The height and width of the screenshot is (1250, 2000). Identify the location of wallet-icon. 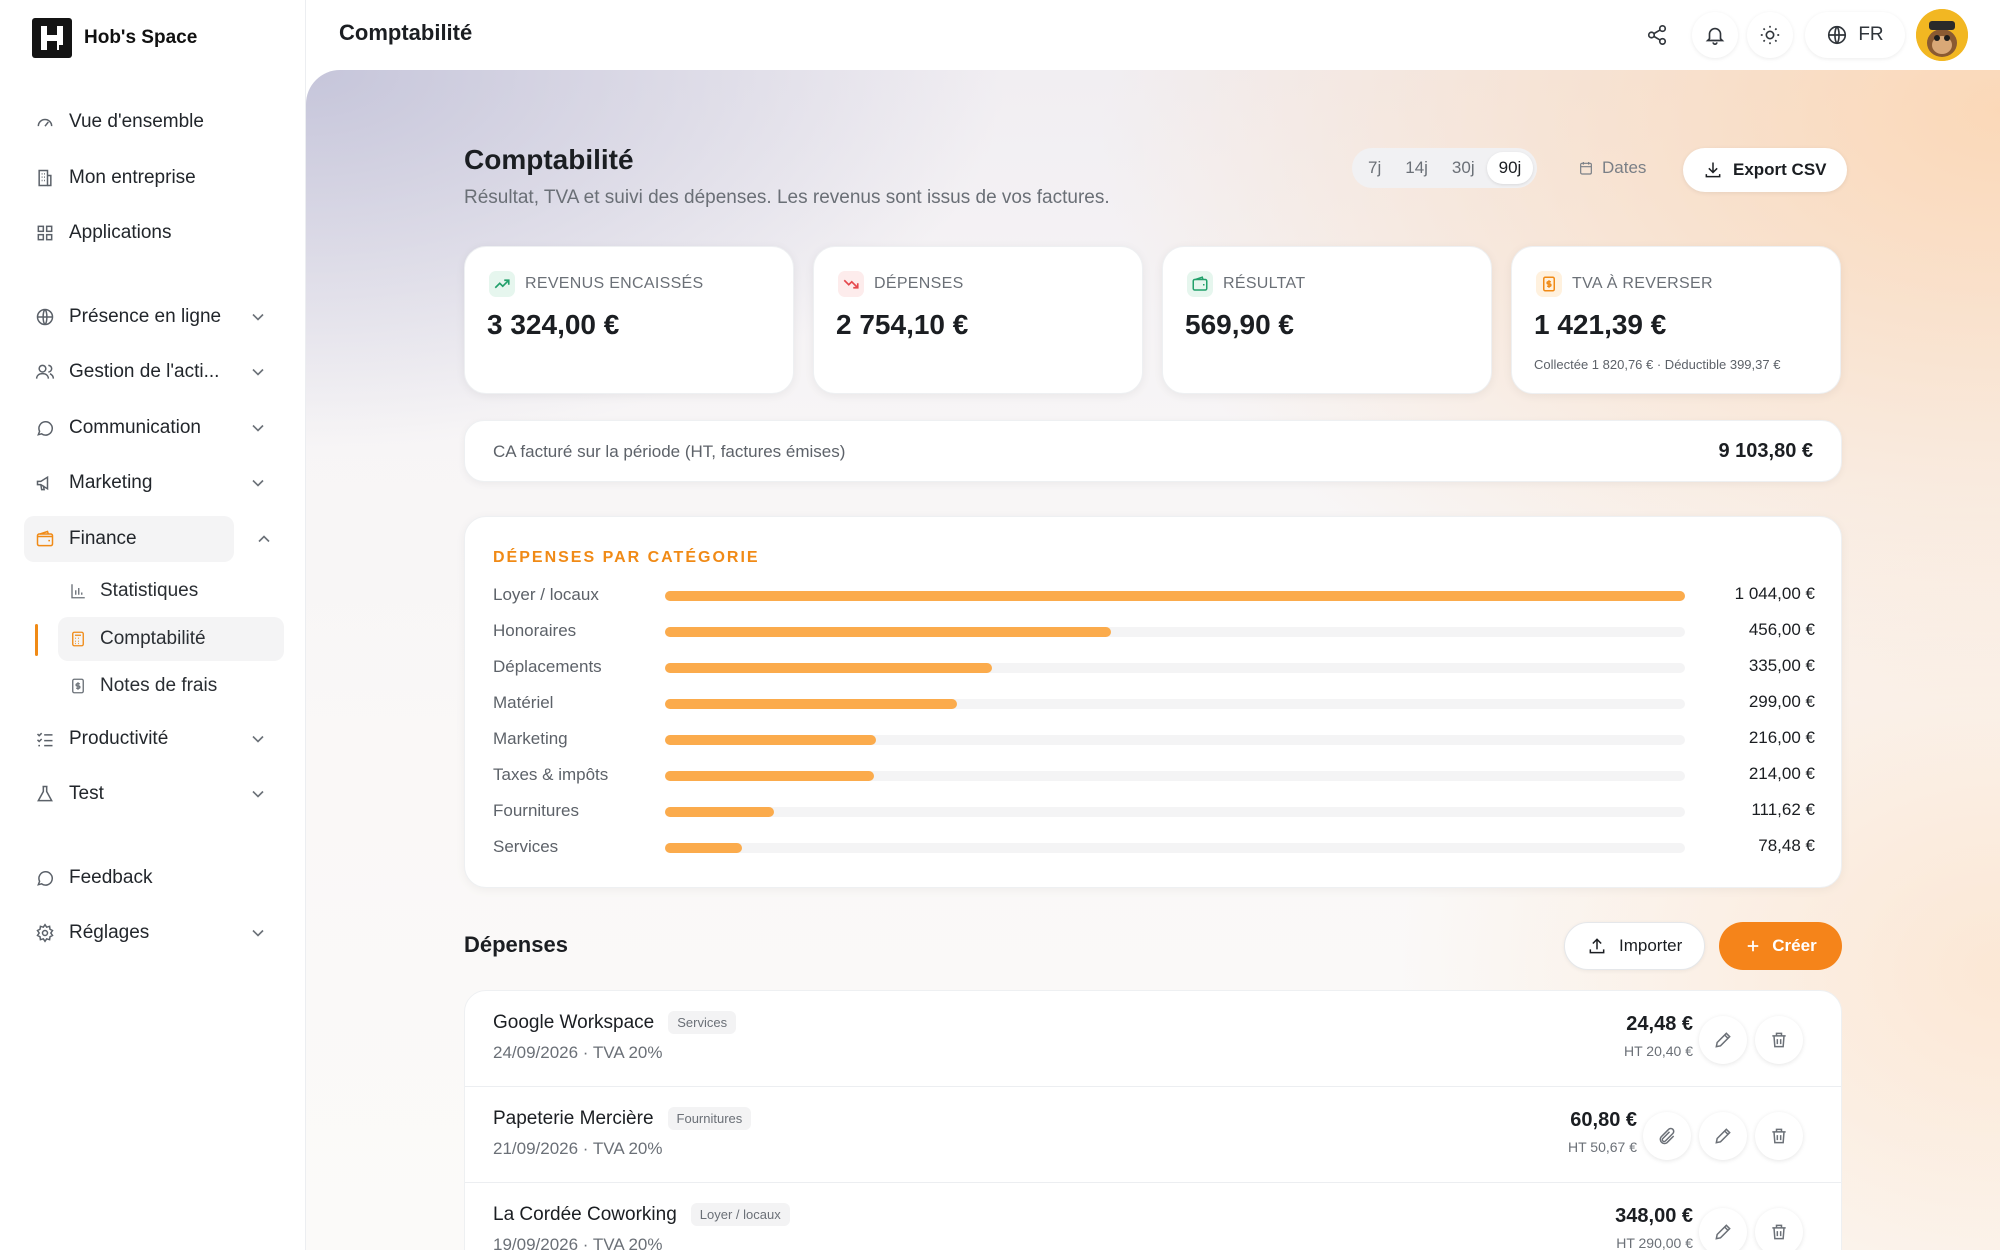
(45, 539).